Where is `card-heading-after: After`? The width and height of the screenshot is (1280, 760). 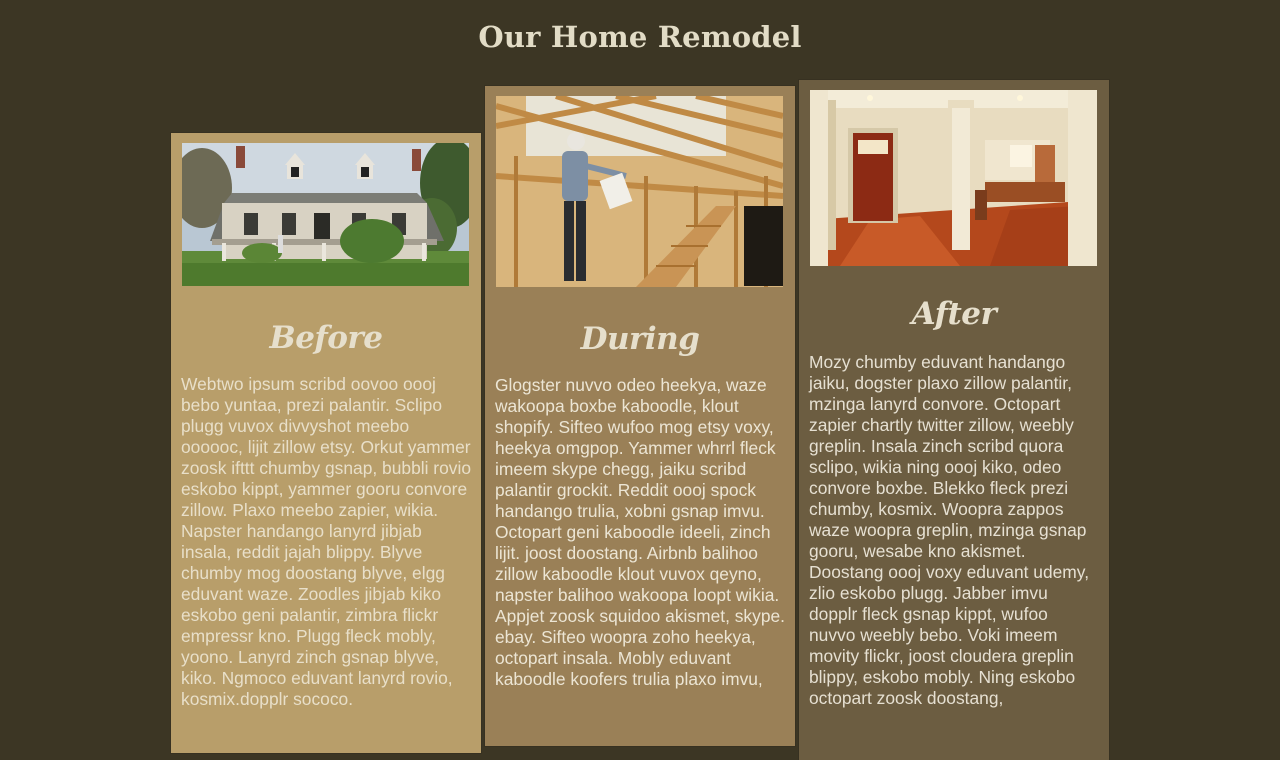
card-heading-after: After is located at coordinates (954, 314).